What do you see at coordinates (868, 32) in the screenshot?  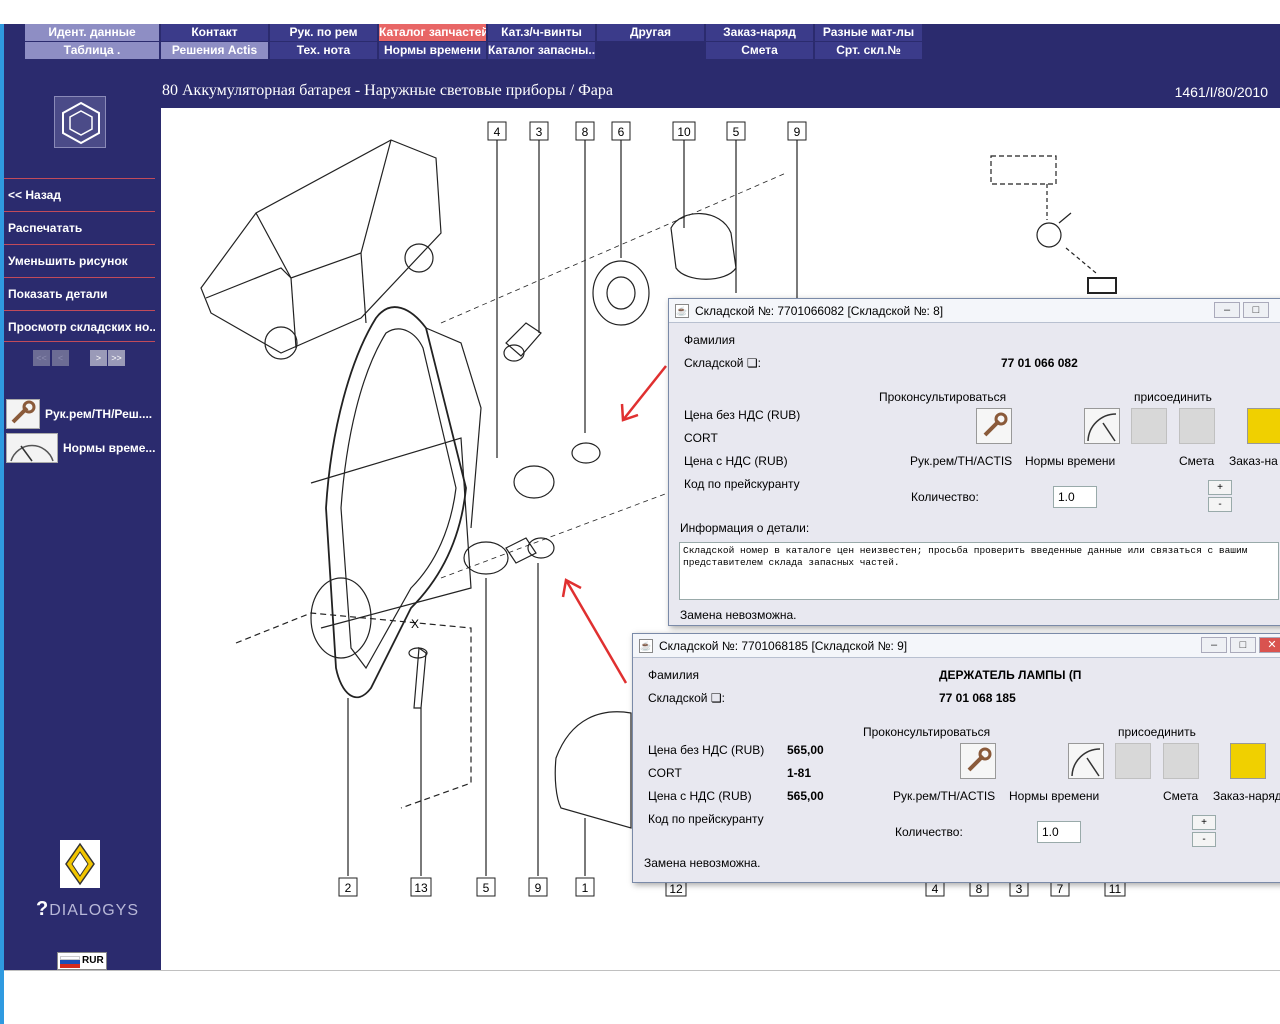 I see `menu-misc-materials: Разные мат-лы` at bounding box center [868, 32].